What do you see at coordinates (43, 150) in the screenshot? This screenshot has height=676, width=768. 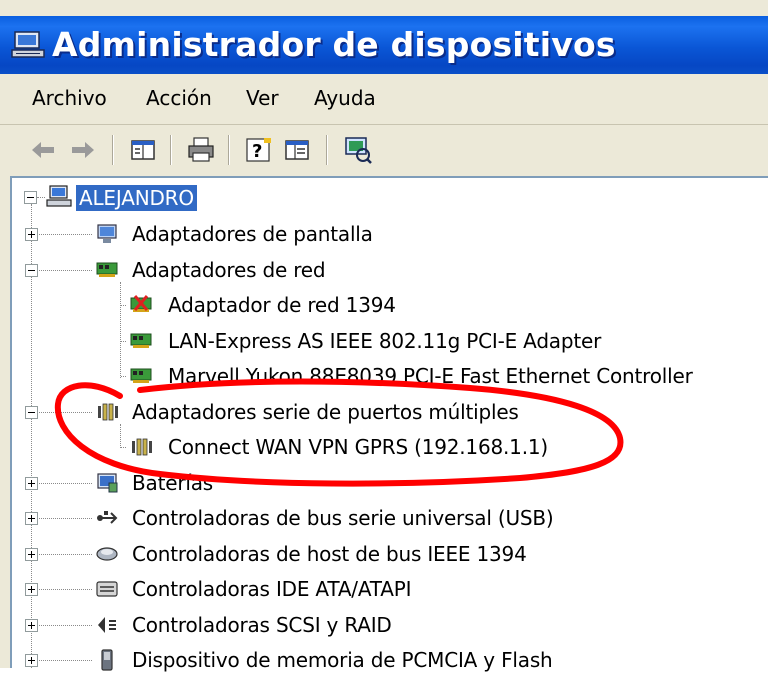 I see `back-arrow-icon` at bounding box center [43, 150].